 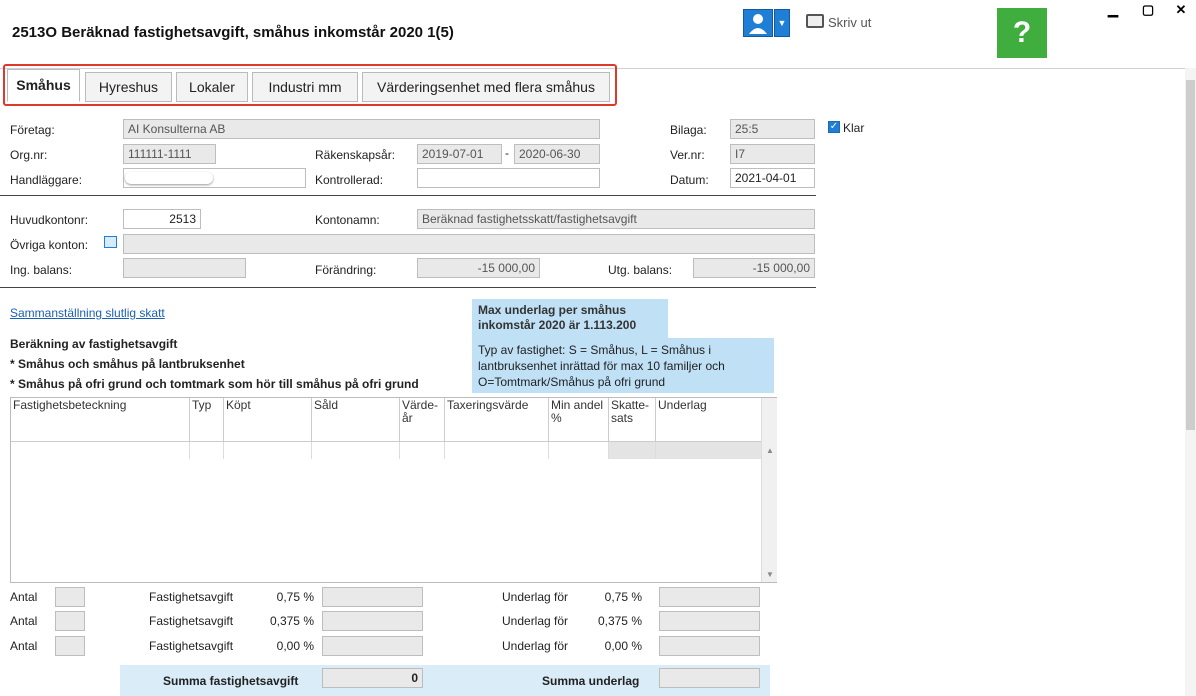 What do you see at coordinates (1181, 11) in the screenshot?
I see `close-button: ✕` at bounding box center [1181, 11].